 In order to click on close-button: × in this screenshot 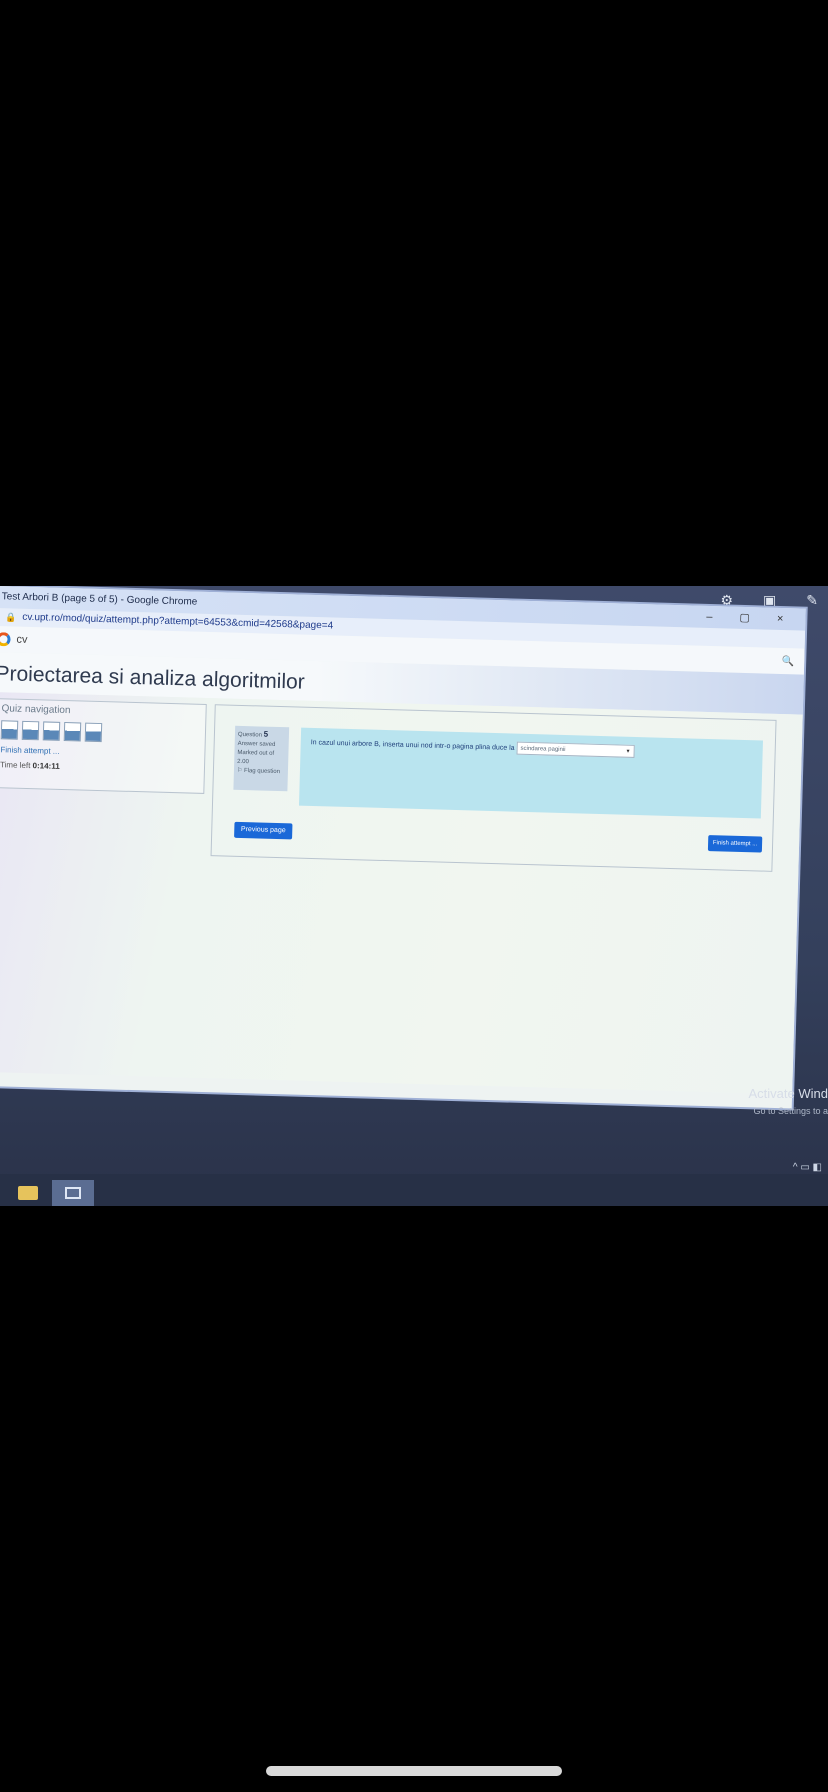, I will do `click(786, 619)`.